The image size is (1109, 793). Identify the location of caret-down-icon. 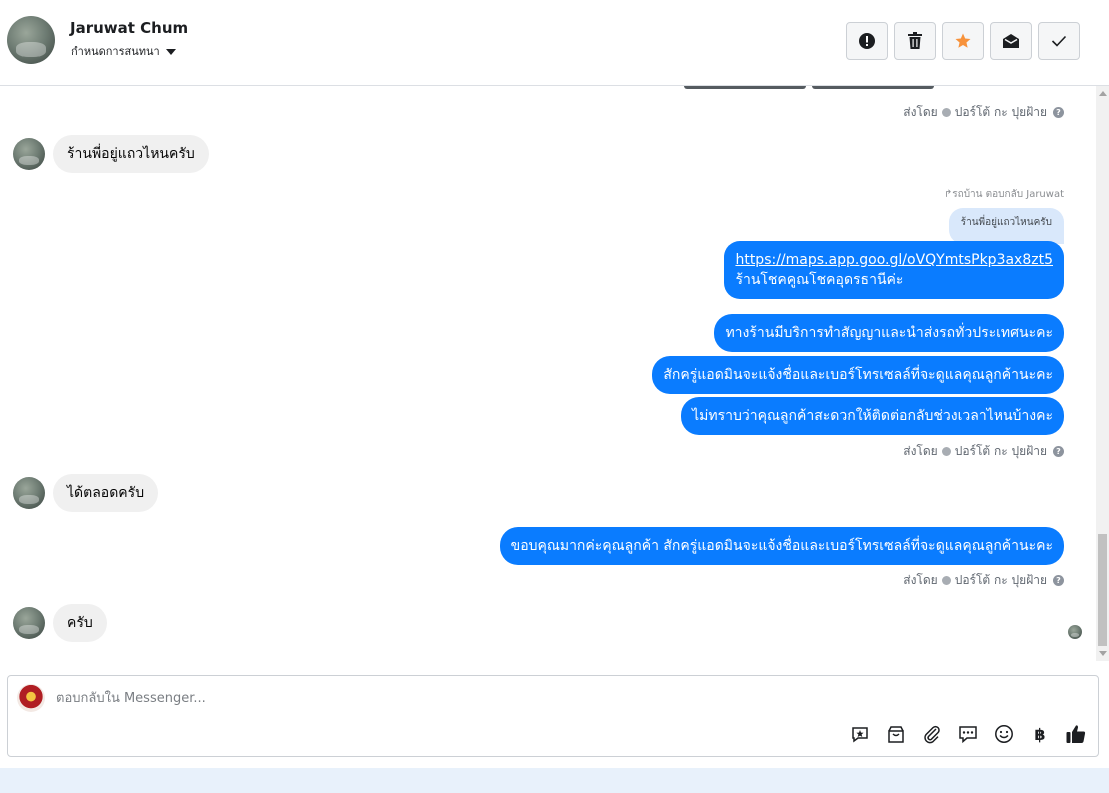
(170, 52).